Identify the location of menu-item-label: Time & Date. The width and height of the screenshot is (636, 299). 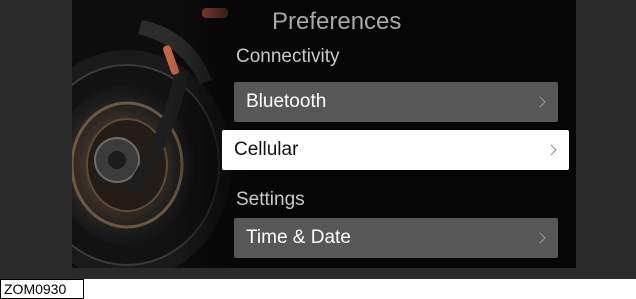
(298, 237).